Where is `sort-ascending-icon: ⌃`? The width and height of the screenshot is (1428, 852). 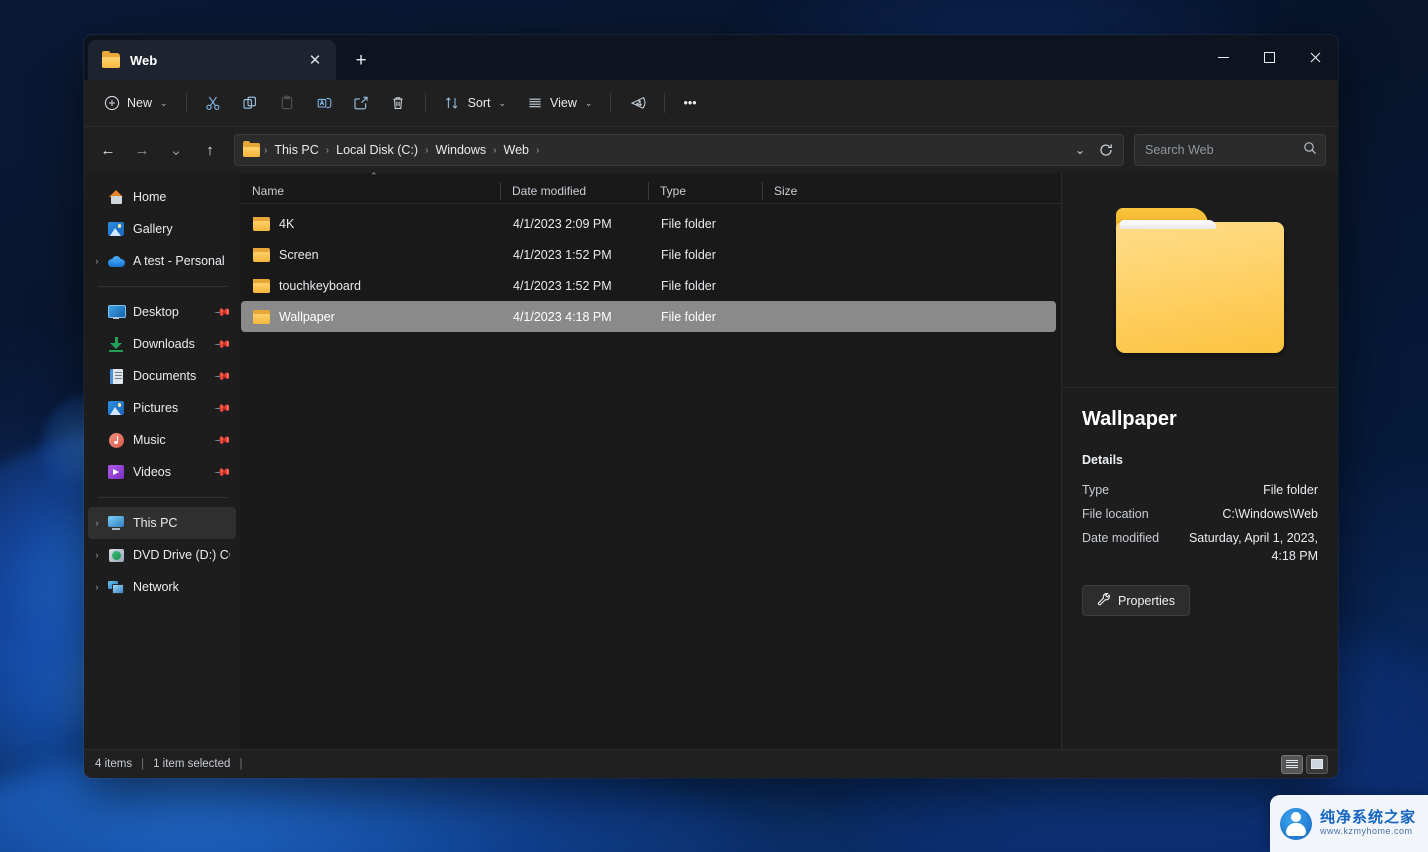 sort-ascending-icon: ⌃ is located at coordinates (374, 175).